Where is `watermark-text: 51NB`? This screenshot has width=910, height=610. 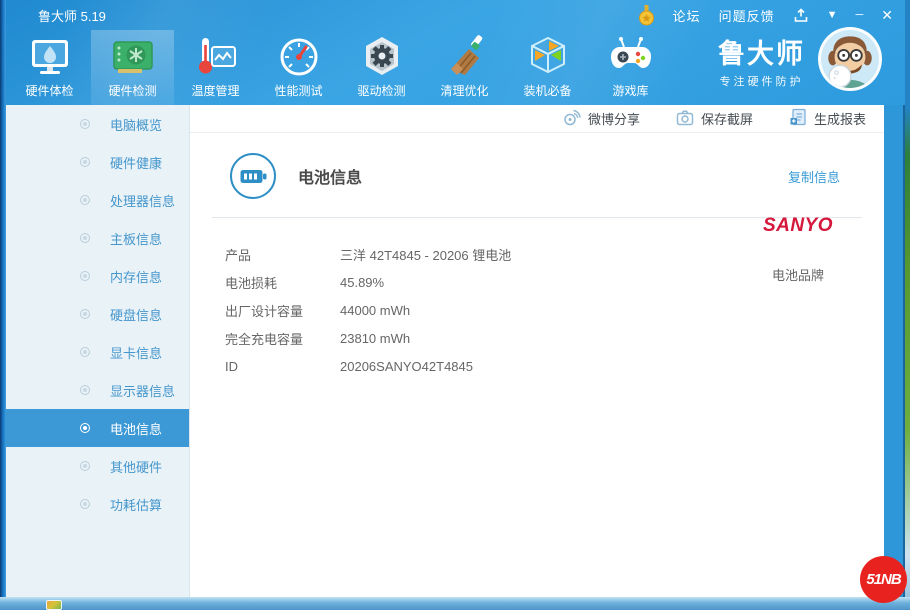 watermark-text: 51NB is located at coordinates (883, 579).